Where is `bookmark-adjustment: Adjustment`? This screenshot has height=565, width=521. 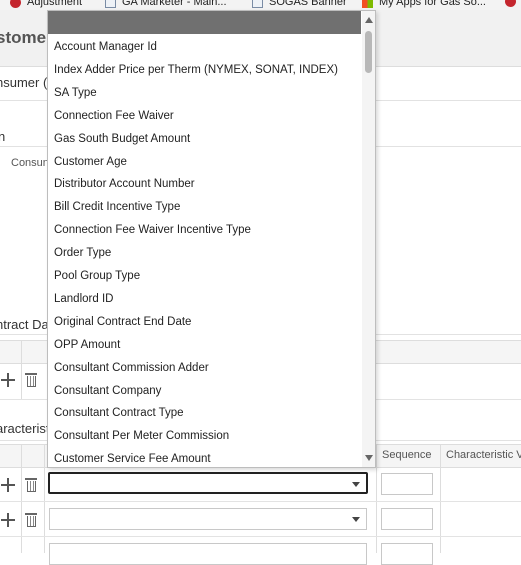 bookmark-adjustment: Adjustment is located at coordinates (46, 4).